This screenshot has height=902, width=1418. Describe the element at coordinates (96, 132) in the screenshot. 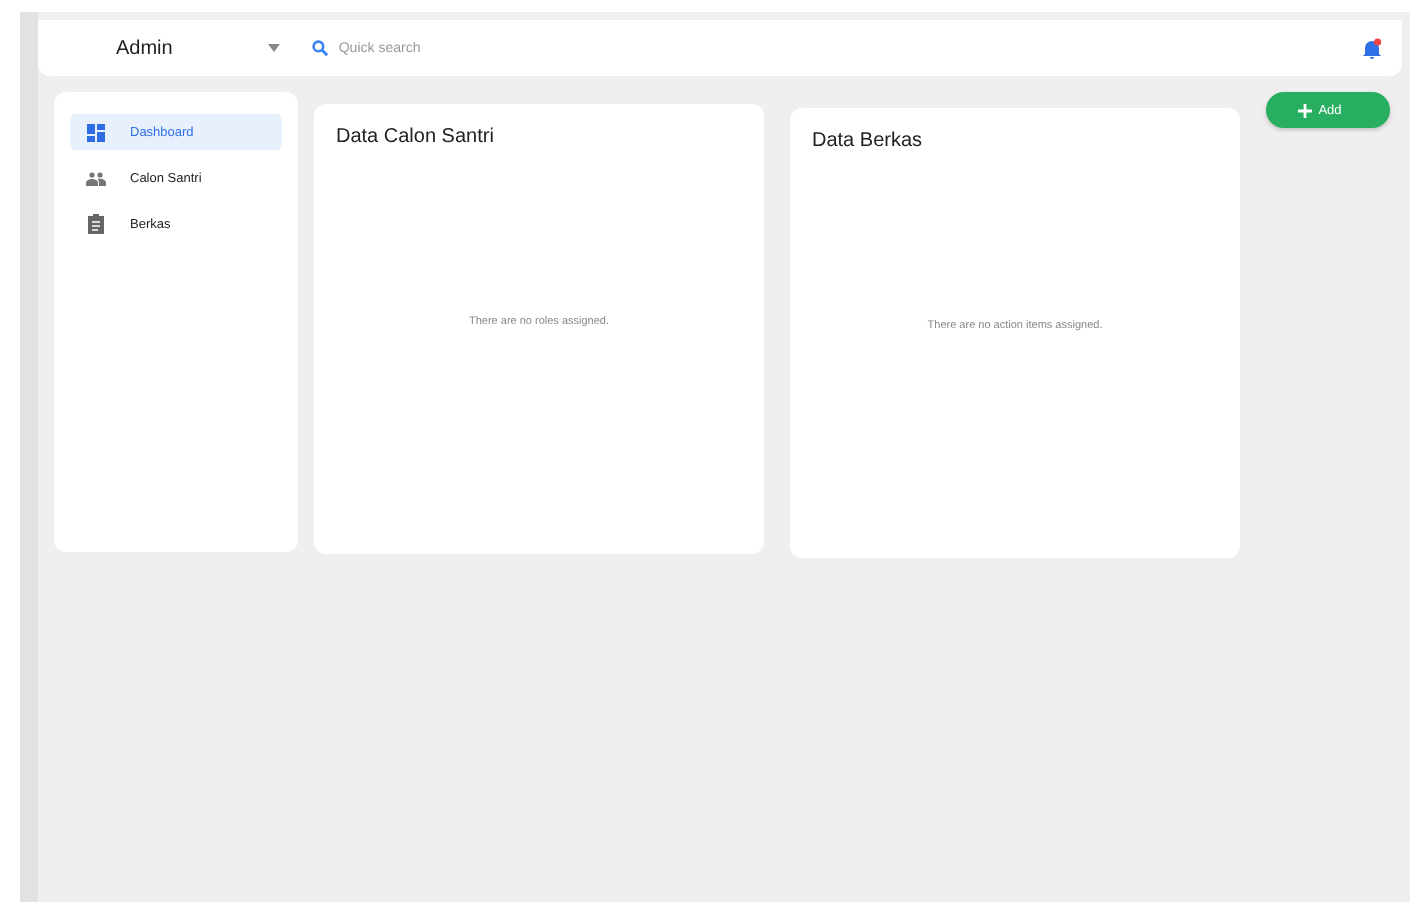

I see `dashboard-icon` at that location.